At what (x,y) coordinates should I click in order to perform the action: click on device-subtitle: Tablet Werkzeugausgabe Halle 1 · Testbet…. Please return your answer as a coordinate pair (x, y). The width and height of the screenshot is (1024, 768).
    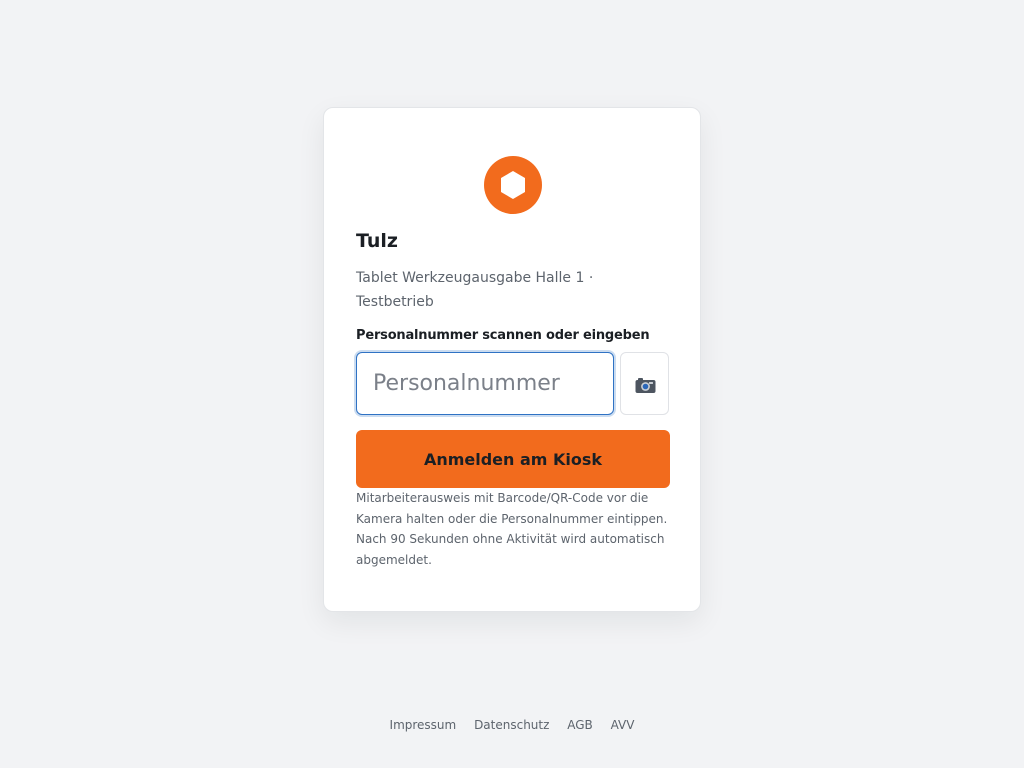
    Looking at the image, I should click on (475, 290).